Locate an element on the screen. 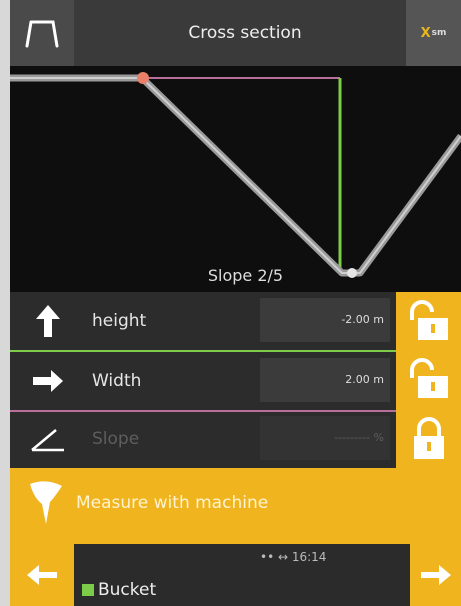 The height and width of the screenshot is (606, 461). header-bar: Cross section Xsm is located at coordinates (235, 33).